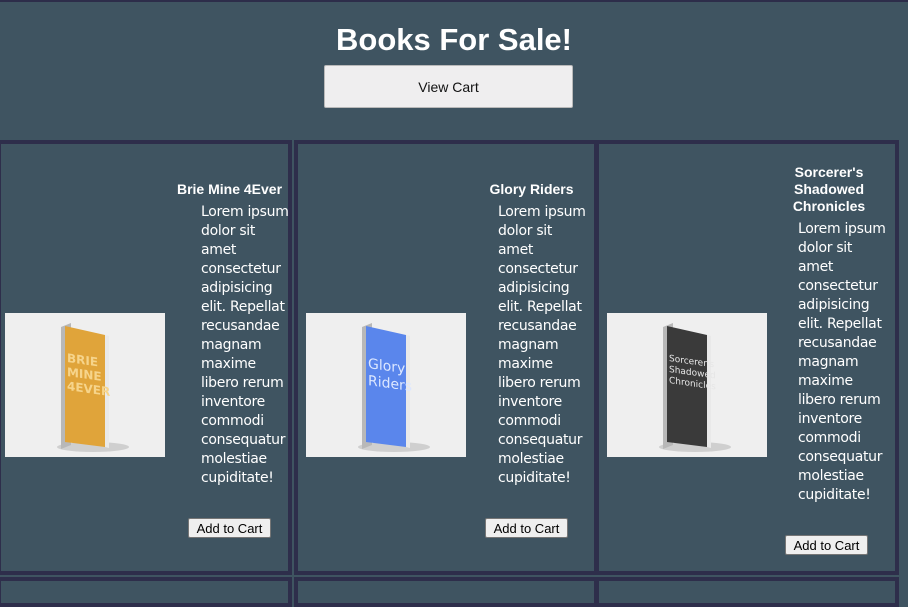 Image resolution: width=908 pixels, height=607 pixels. I want to click on book-cover-image: BRIE MINE 4EVER, so click(85, 385).